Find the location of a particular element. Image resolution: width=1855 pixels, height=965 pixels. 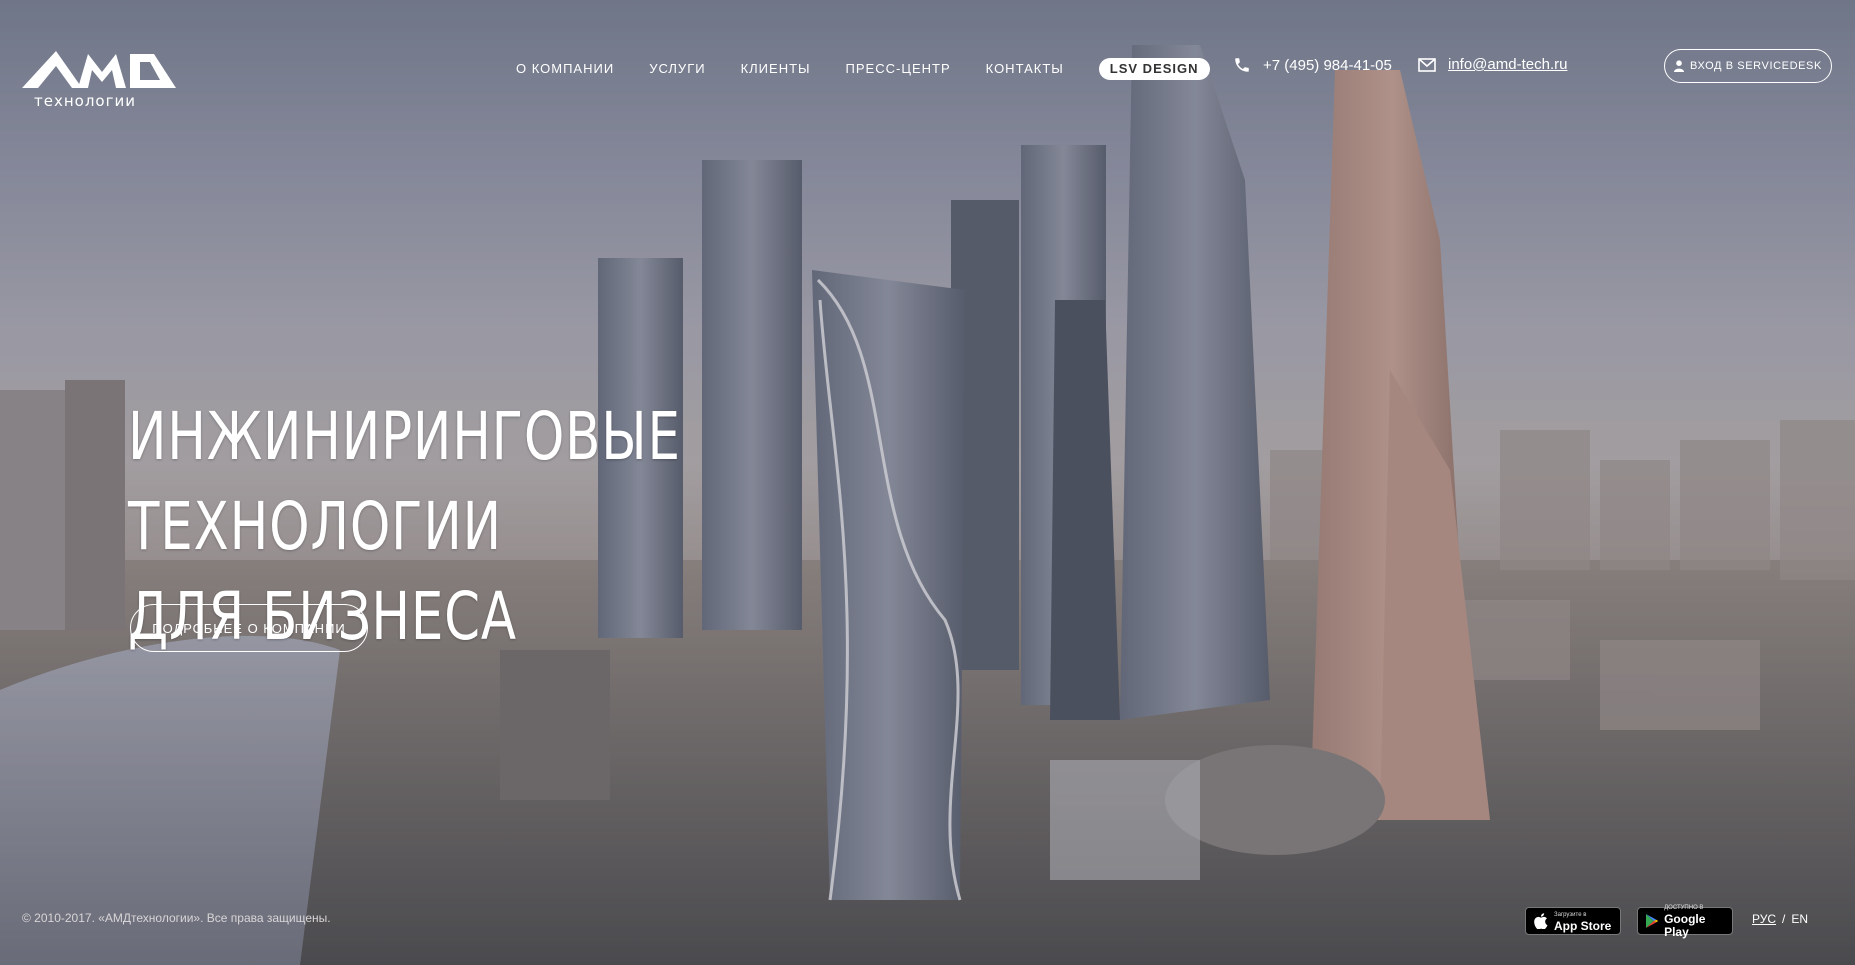

phone-number: +7 (495) 984-41-05 is located at coordinates (1327, 65).